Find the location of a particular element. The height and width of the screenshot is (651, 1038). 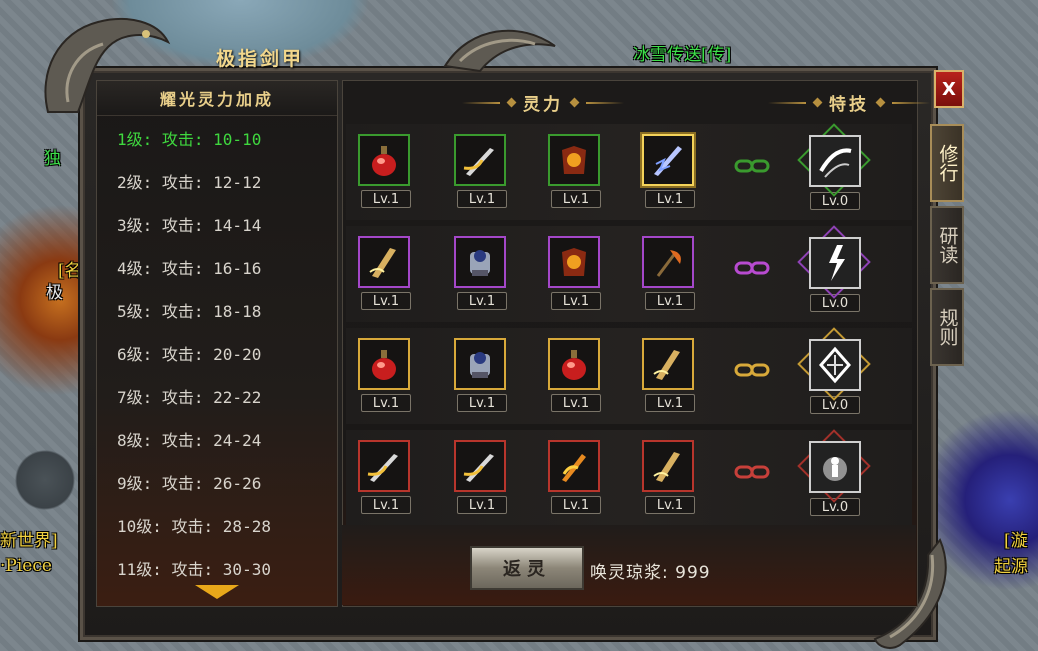

world-npc-label: 极 is located at coordinates (54, 293).